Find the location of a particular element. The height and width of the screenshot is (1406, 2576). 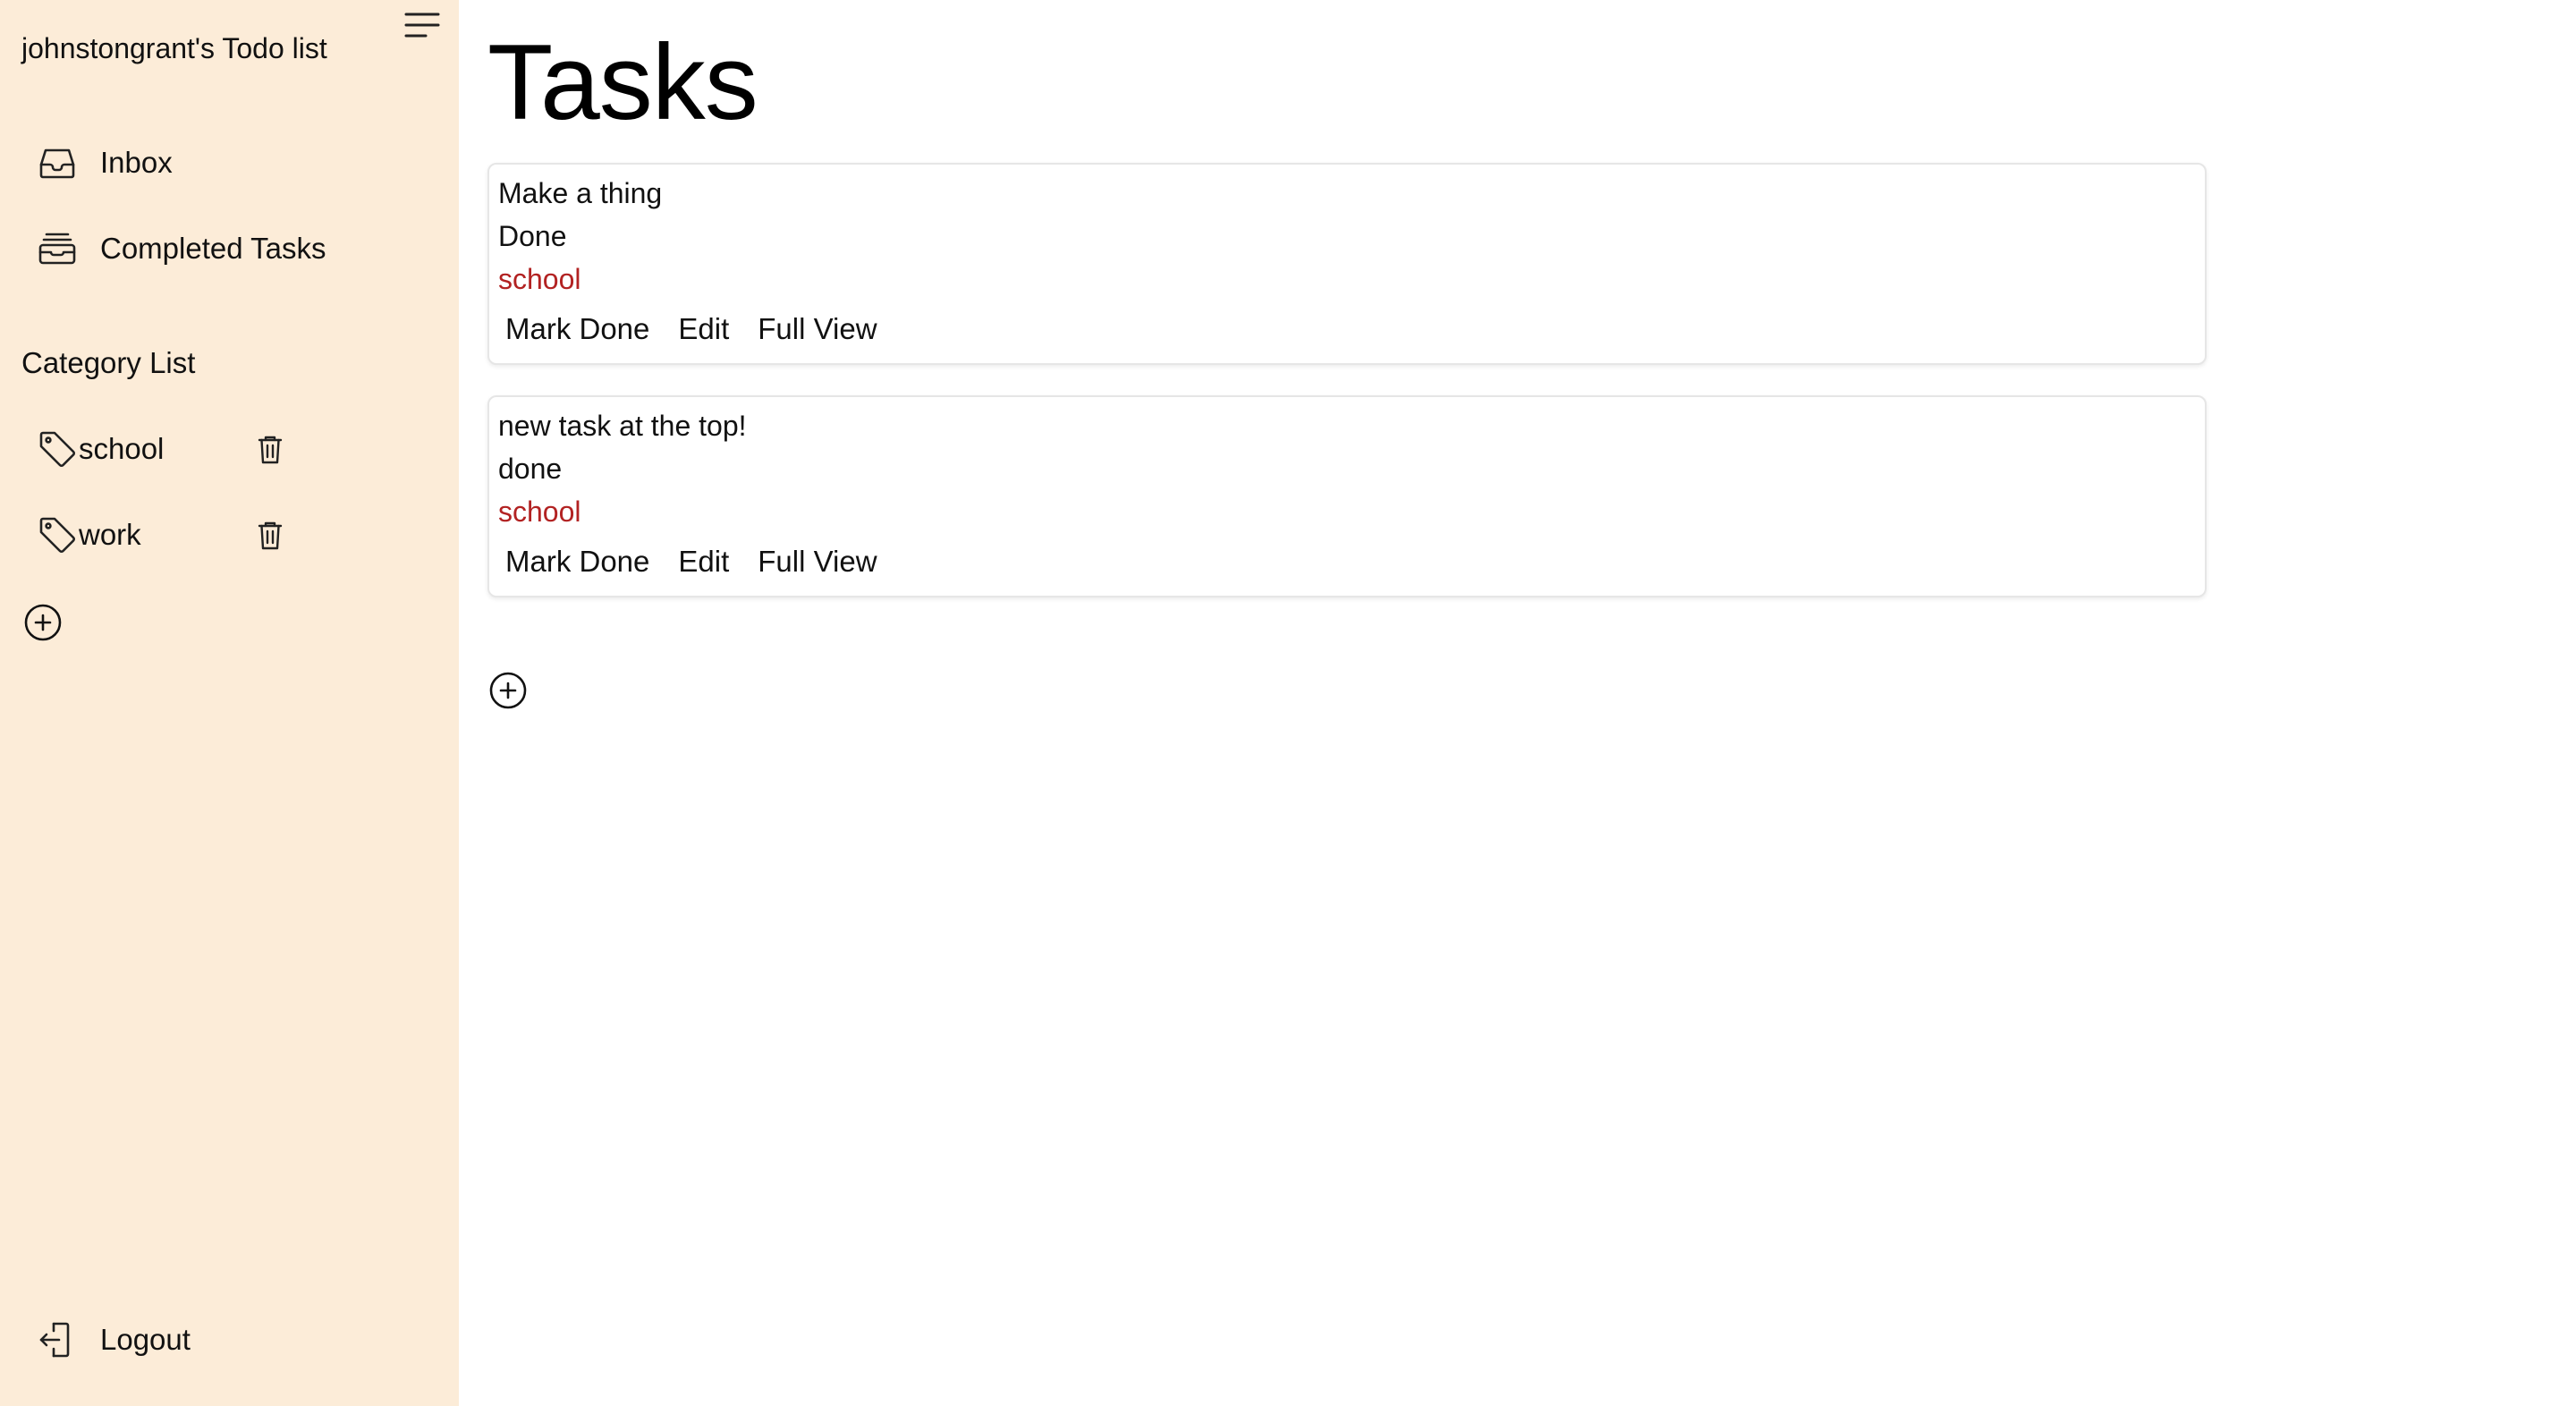

category-label: work is located at coordinates (110, 535).